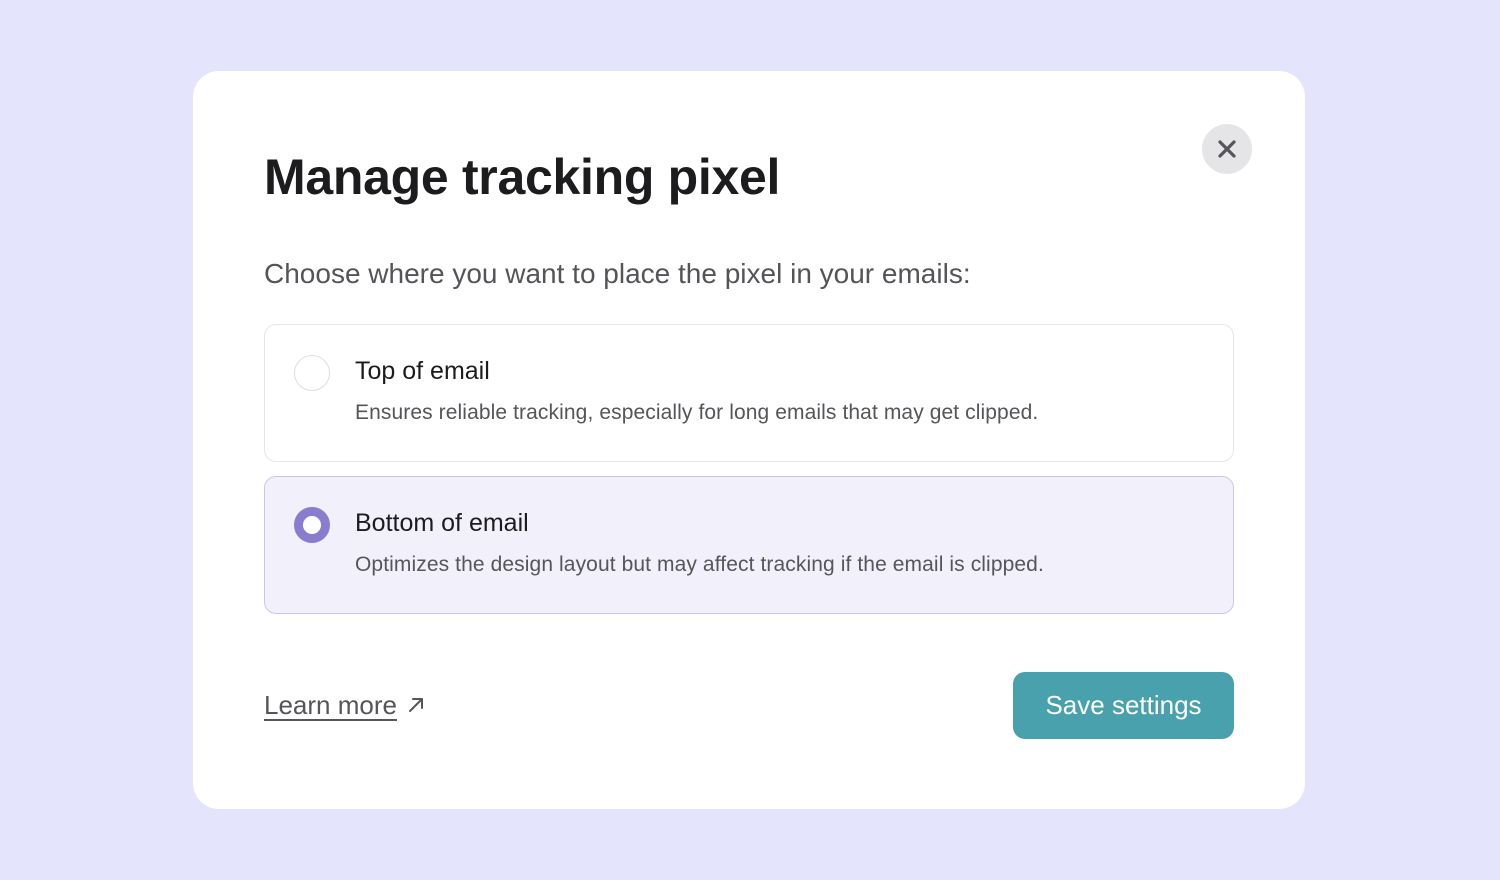  Describe the element at coordinates (330, 705) in the screenshot. I see `learn-more-label: Learn more` at that location.